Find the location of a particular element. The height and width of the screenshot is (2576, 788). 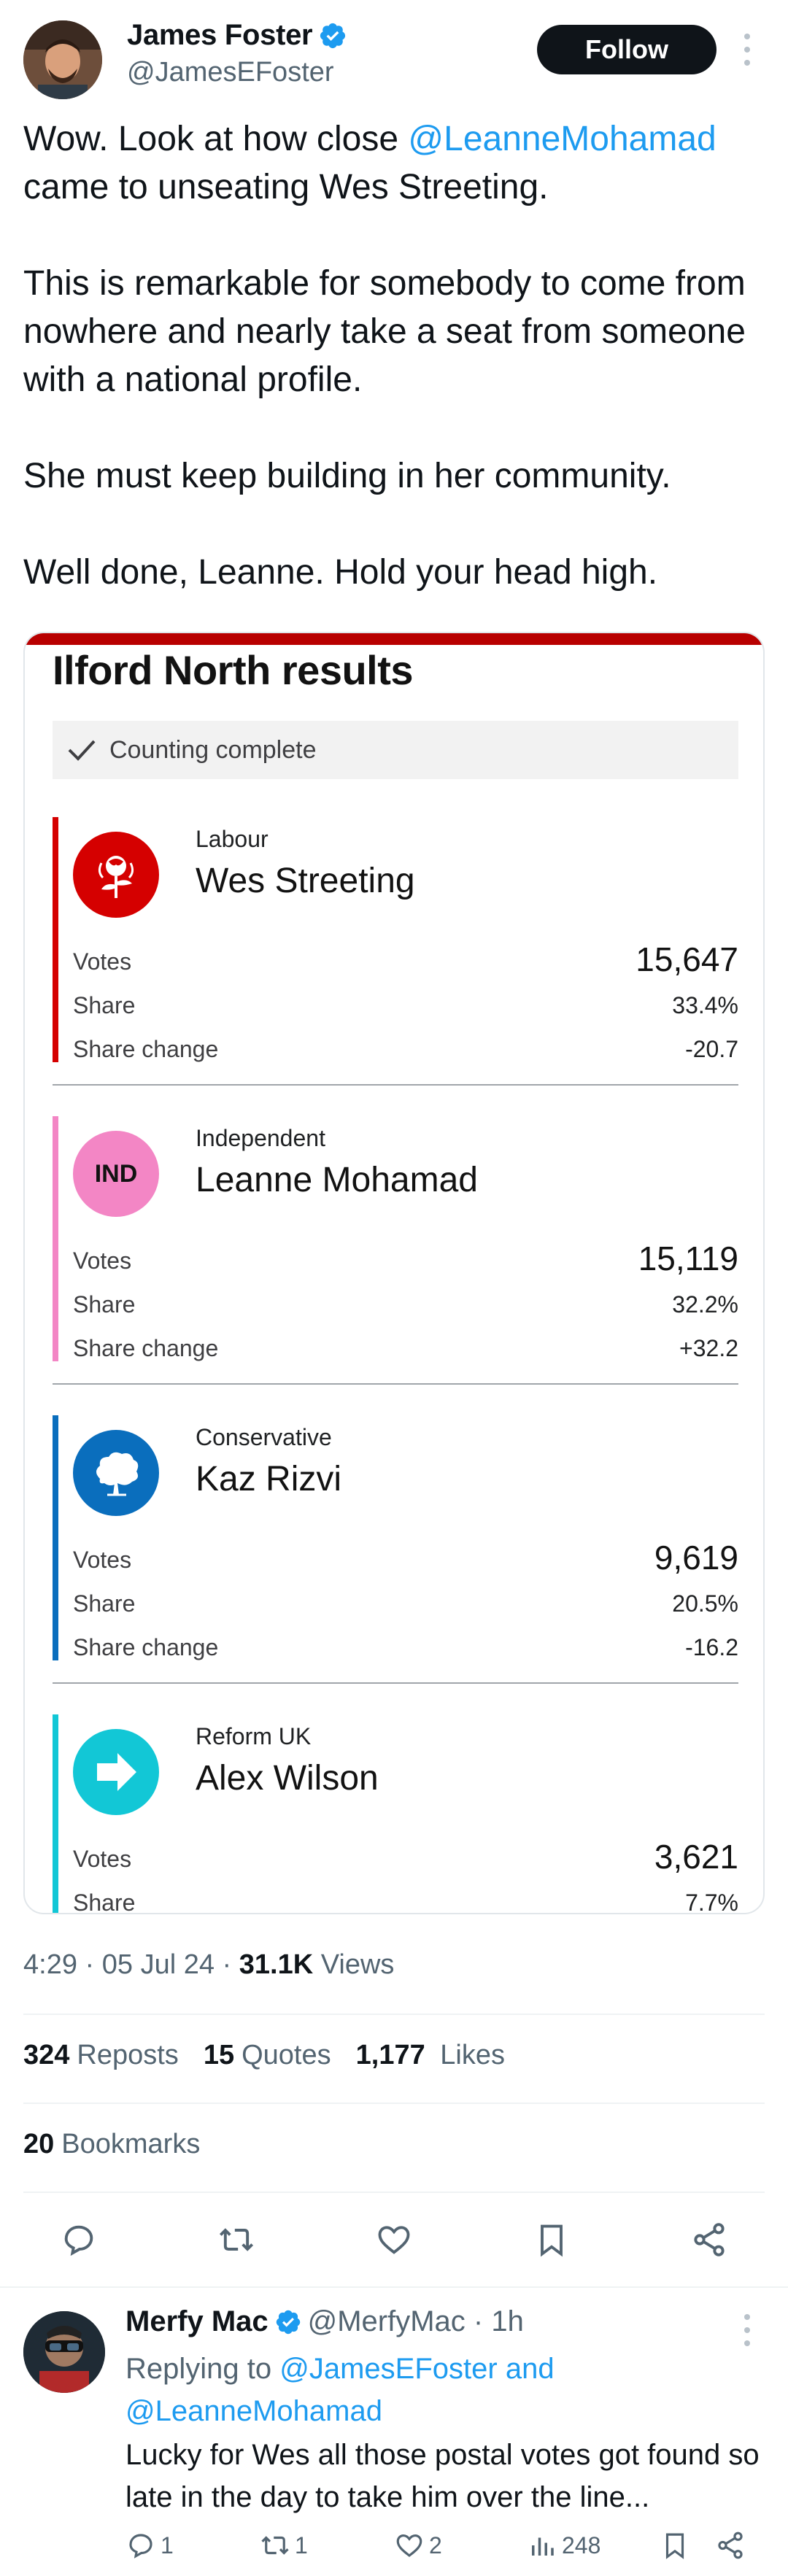

reply-like-button: 2 is located at coordinates (418, 2545).